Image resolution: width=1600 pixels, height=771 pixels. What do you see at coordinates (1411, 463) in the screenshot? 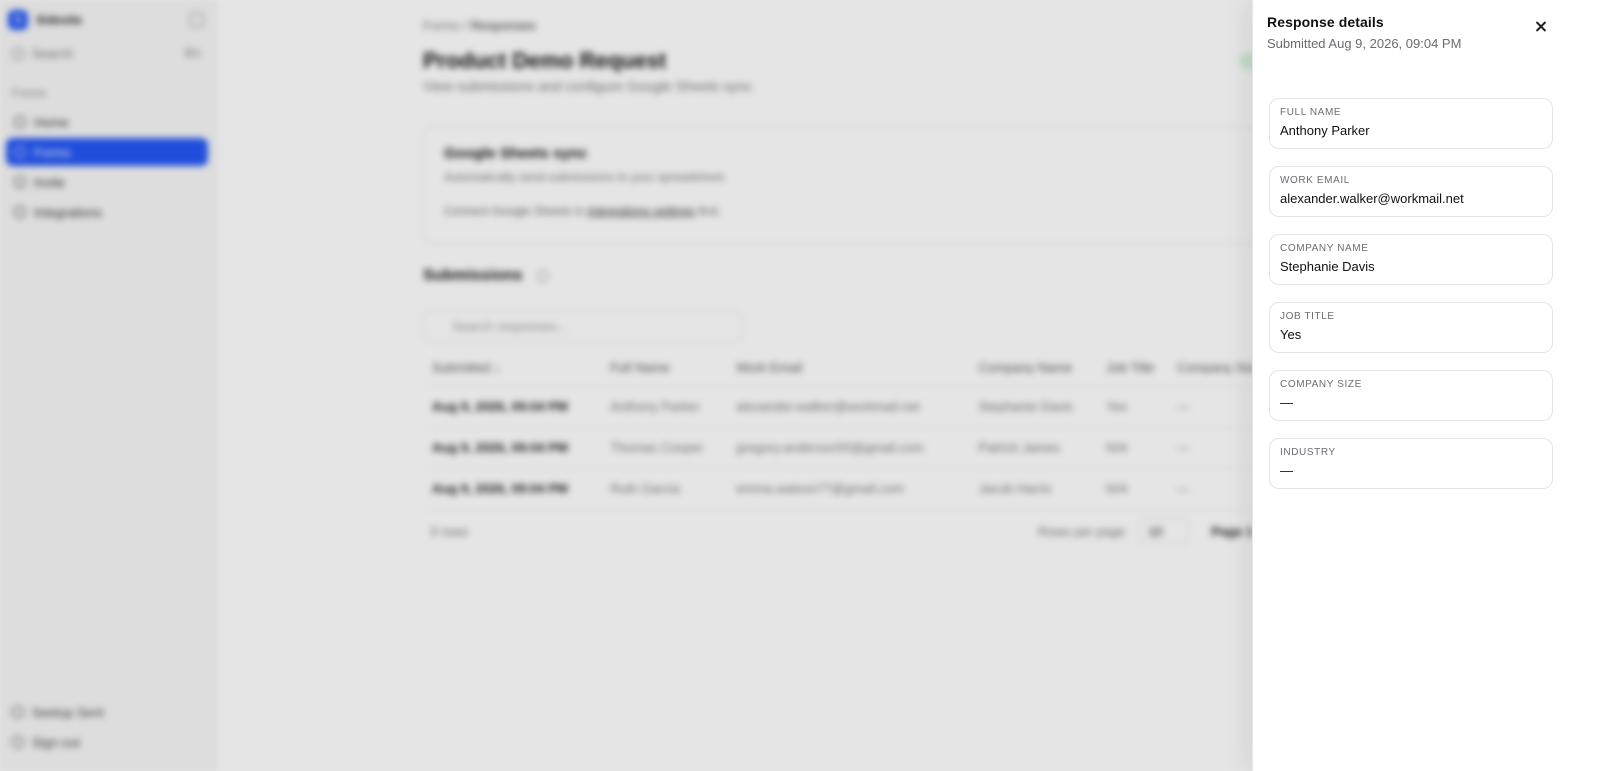
I see `field-industry: INDUSTRY —` at bounding box center [1411, 463].